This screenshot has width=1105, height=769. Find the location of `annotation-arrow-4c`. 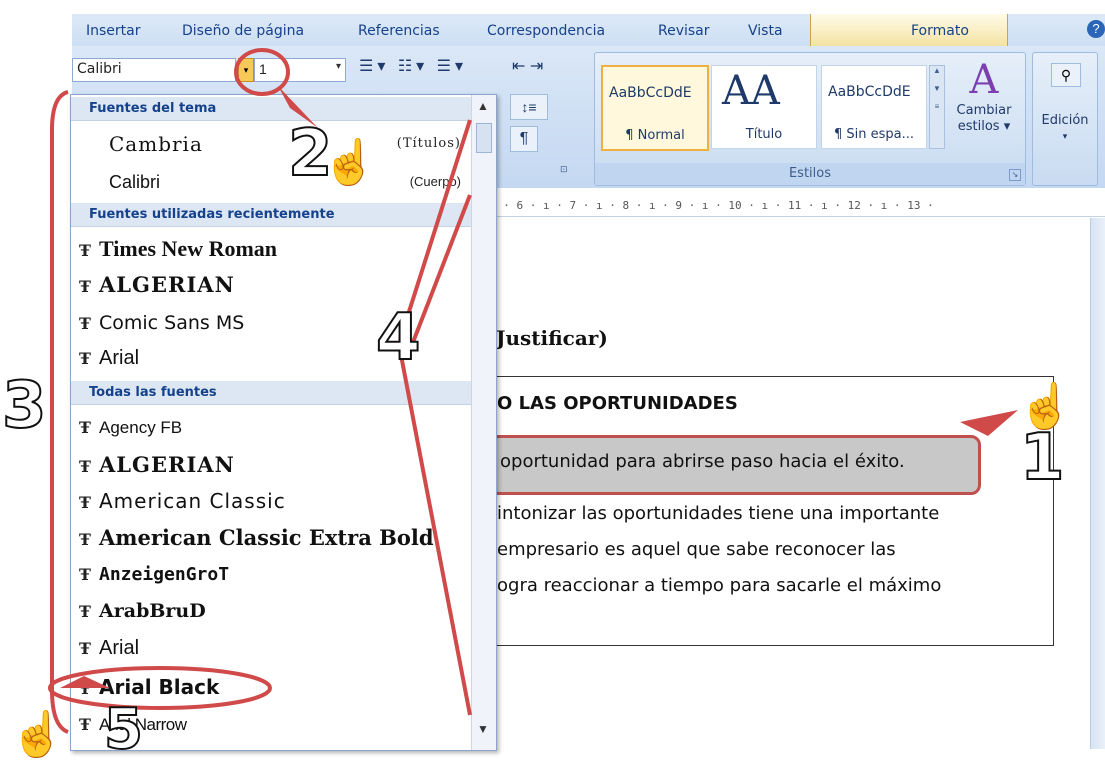

annotation-arrow-4c is located at coordinates (435, 532).